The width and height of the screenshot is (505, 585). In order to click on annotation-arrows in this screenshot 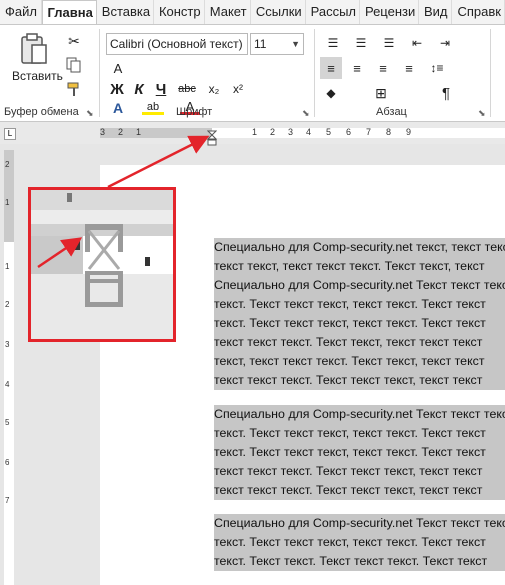, I will do `click(123, 202)`.